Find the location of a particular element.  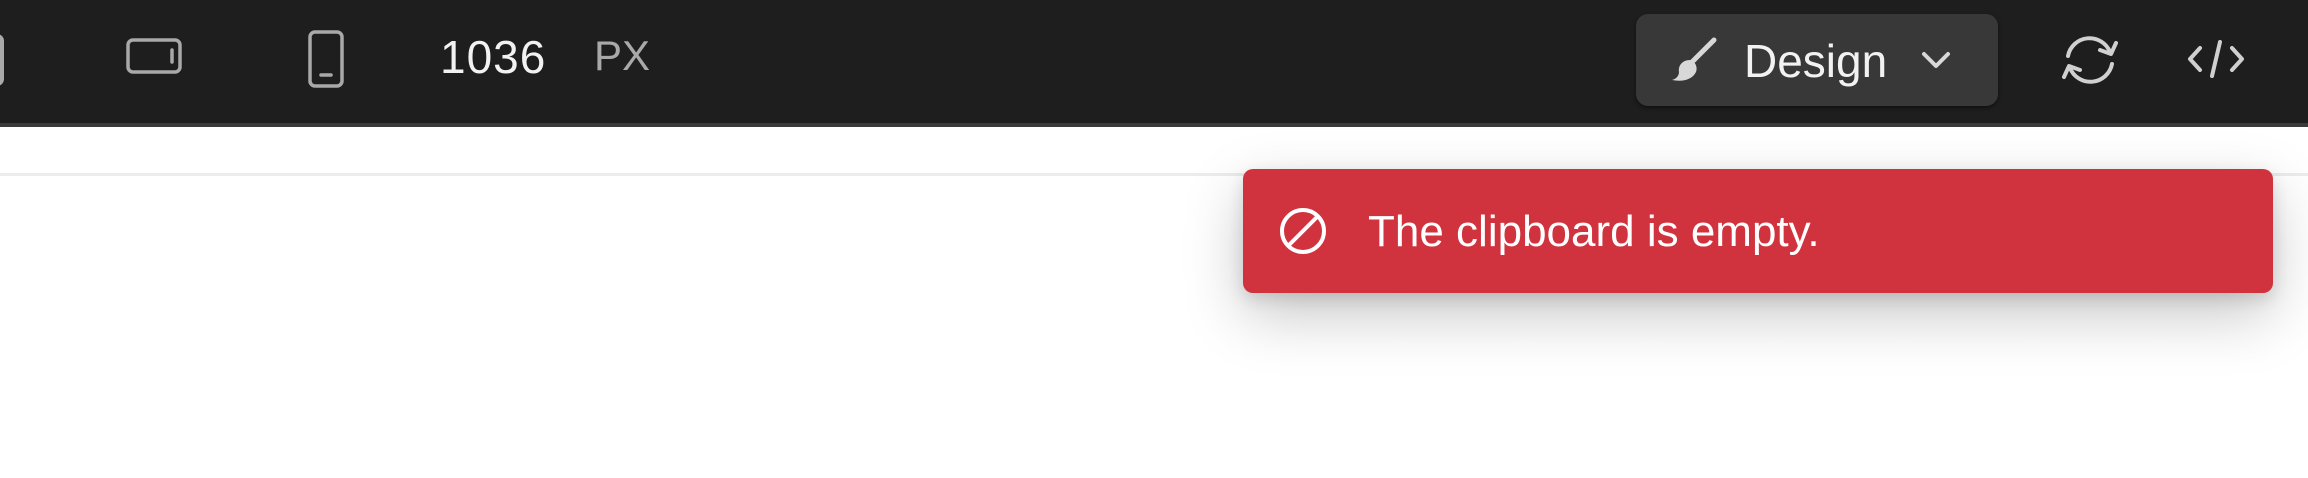

mode-label: Design is located at coordinates (1816, 61).